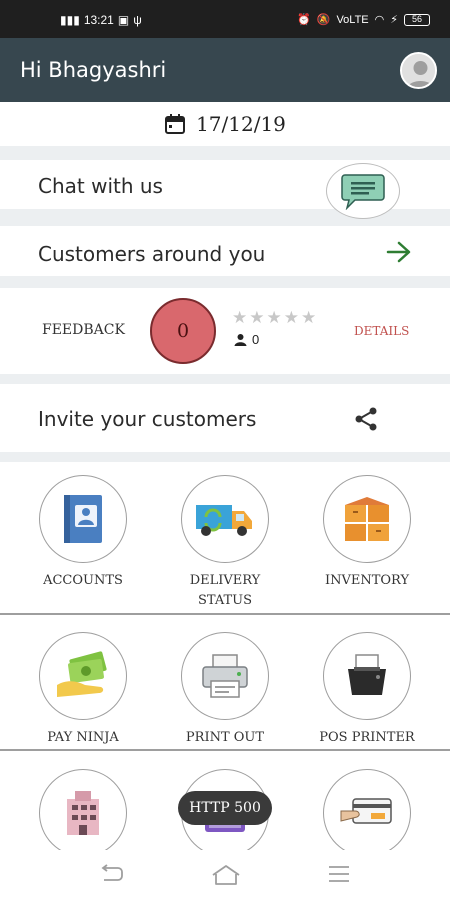 The width and height of the screenshot is (450, 900). Describe the element at coordinates (93, 70) in the screenshot. I see `greeting-title: Hi Bhagyashri` at that location.